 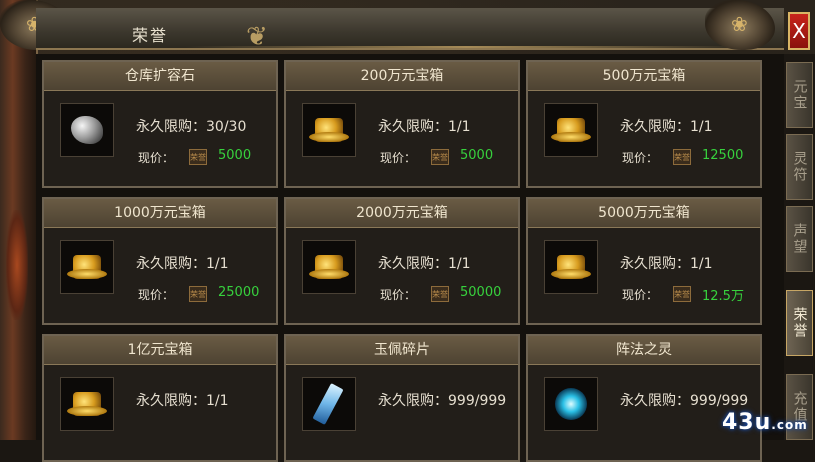 I want to click on tab-lingfu: 灵符, so click(x=799, y=167).